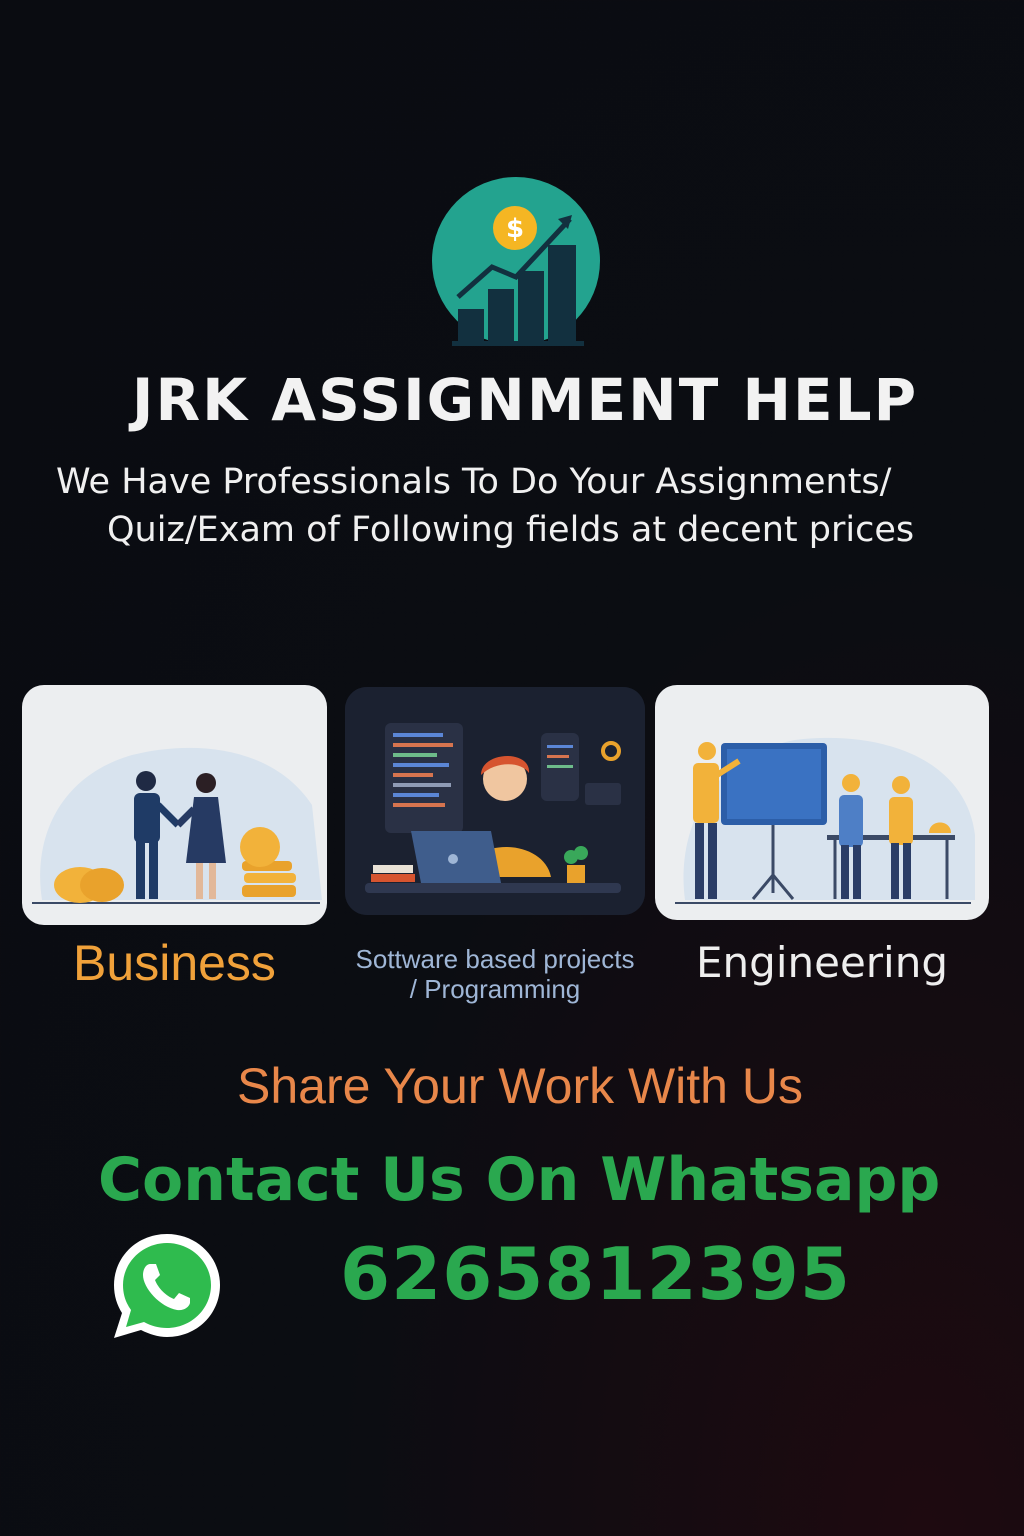 Image resolution: width=1024 pixels, height=1536 pixels. Describe the element at coordinates (516, 261) in the screenshot. I see `growth-chart-dollar-icon: $` at that location.